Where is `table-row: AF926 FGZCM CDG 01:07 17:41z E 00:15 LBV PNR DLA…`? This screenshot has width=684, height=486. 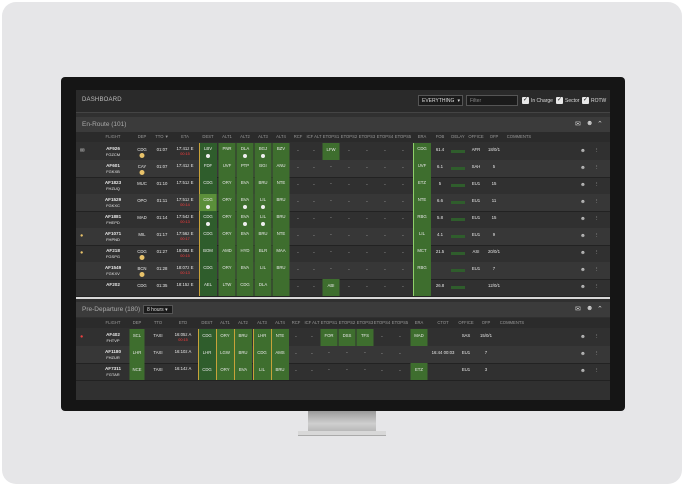
table-row: AF926 FGZCM CDG 01:07 17:41z E 00:15 LBV PNR DLA… is located at coordinates (343, 152).